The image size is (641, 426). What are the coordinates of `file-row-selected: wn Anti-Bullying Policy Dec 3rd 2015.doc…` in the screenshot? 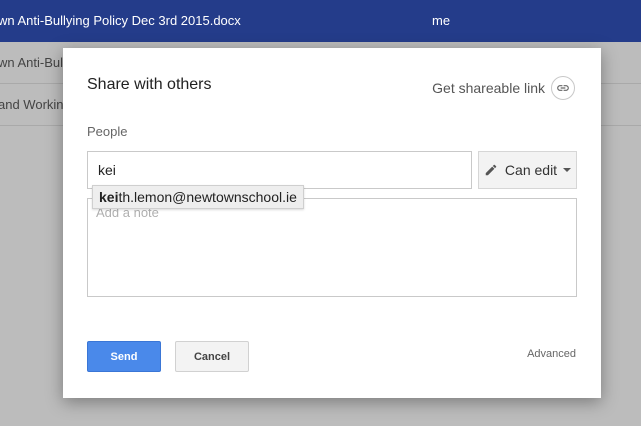 It's located at (320, 21).